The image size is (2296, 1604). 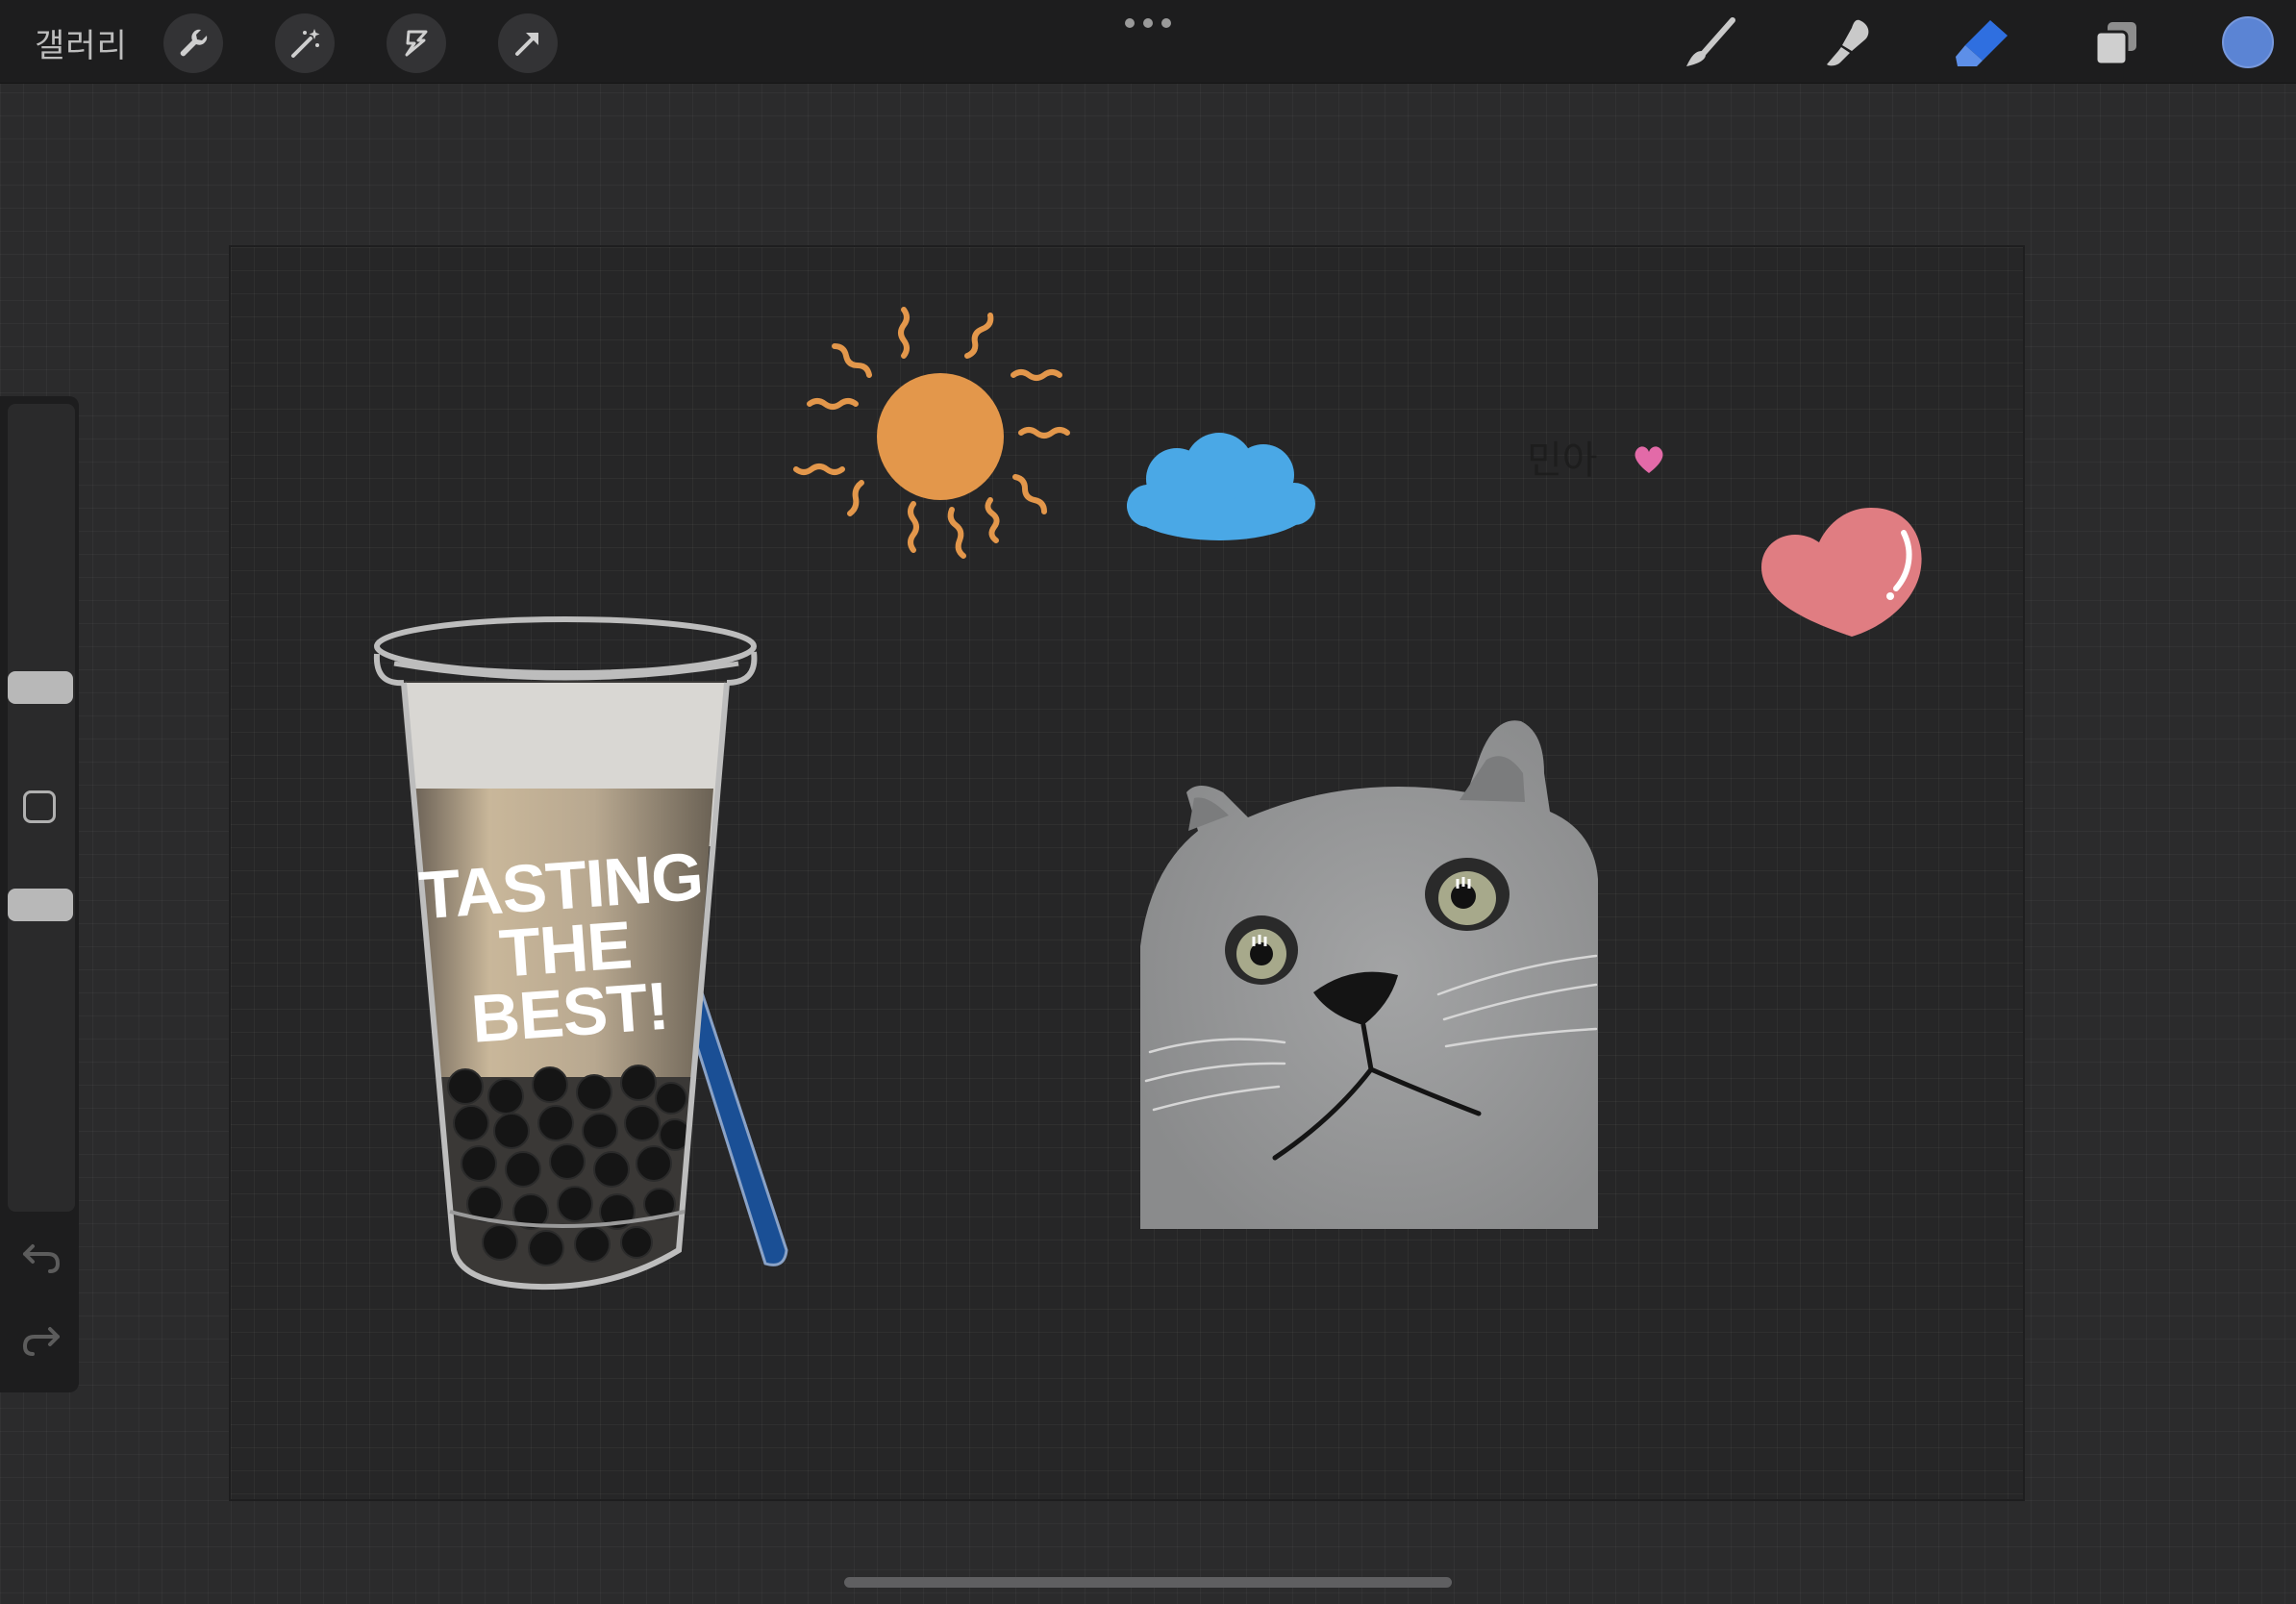 I want to click on selection-icon, so click(x=416, y=43).